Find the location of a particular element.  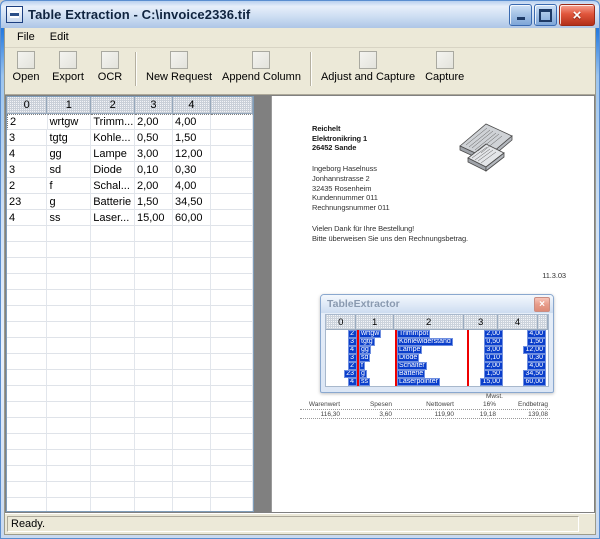

te-cell-5-2: Batterie is located at coordinates (433, 374).